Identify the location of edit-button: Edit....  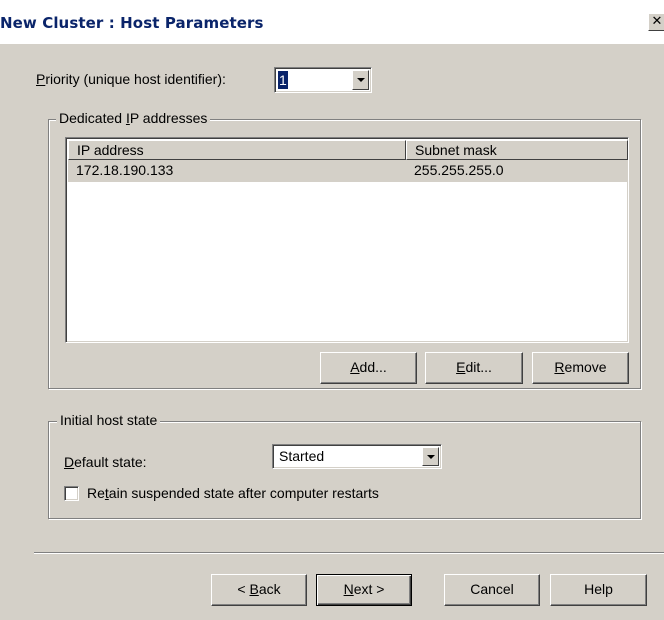
(474, 368).